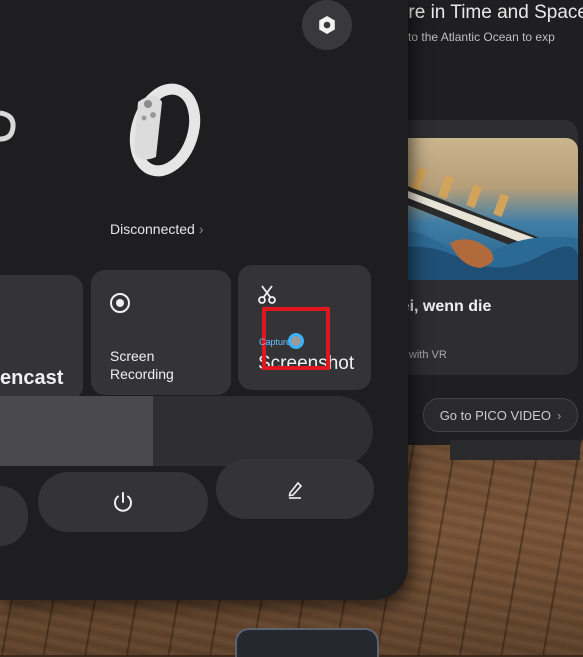 The height and width of the screenshot is (657, 583). What do you see at coordinates (161, 332) in the screenshot?
I see `screen-recording-tile: Screen Recording` at bounding box center [161, 332].